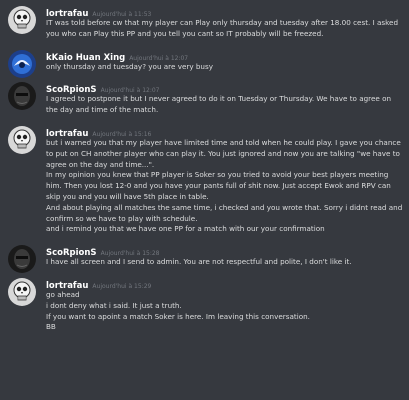  What do you see at coordinates (224, 55) in the screenshot?
I see `message-header: kKaio Huan Xing Aujourd'hui à 12:07` at bounding box center [224, 55].